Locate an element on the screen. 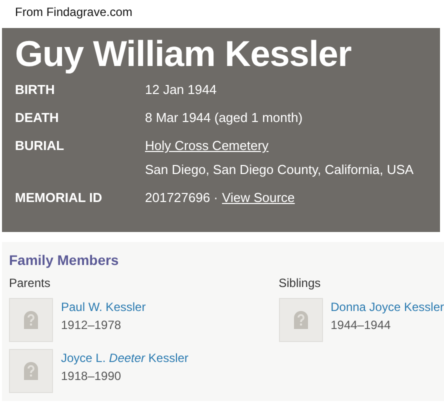  person-link: Paul W. Kessler is located at coordinates (103, 307).